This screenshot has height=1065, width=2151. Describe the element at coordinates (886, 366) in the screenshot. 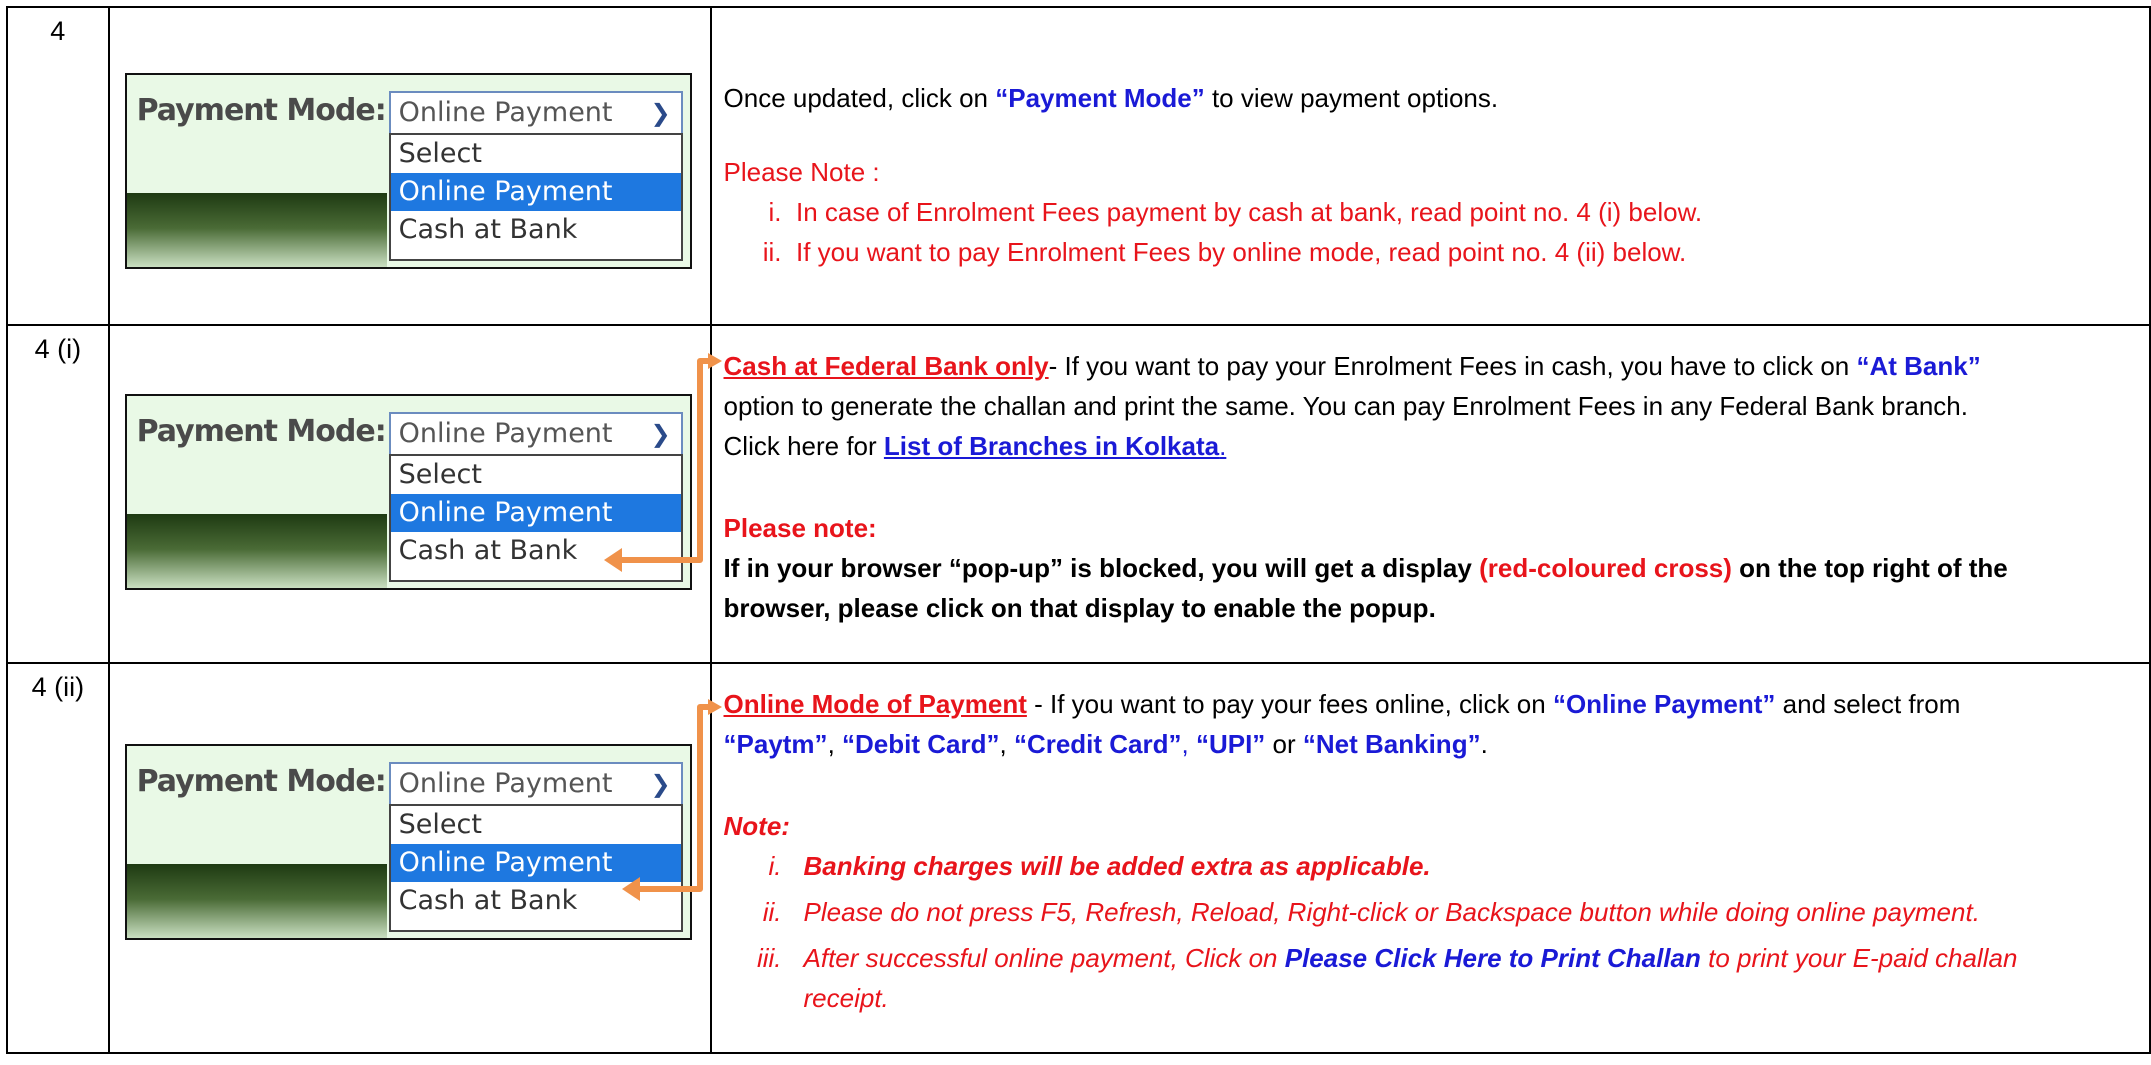

I see `cash-title: Cash at Federal Bank only` at that location.